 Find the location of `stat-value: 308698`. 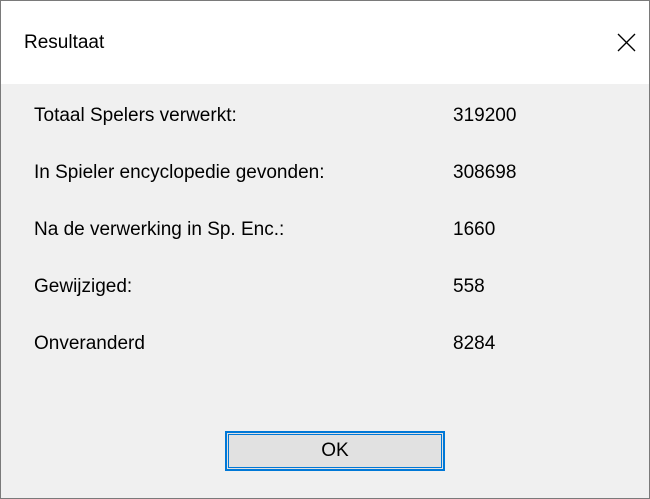

stat-value: 308698 is located at coordinates (485, 172).